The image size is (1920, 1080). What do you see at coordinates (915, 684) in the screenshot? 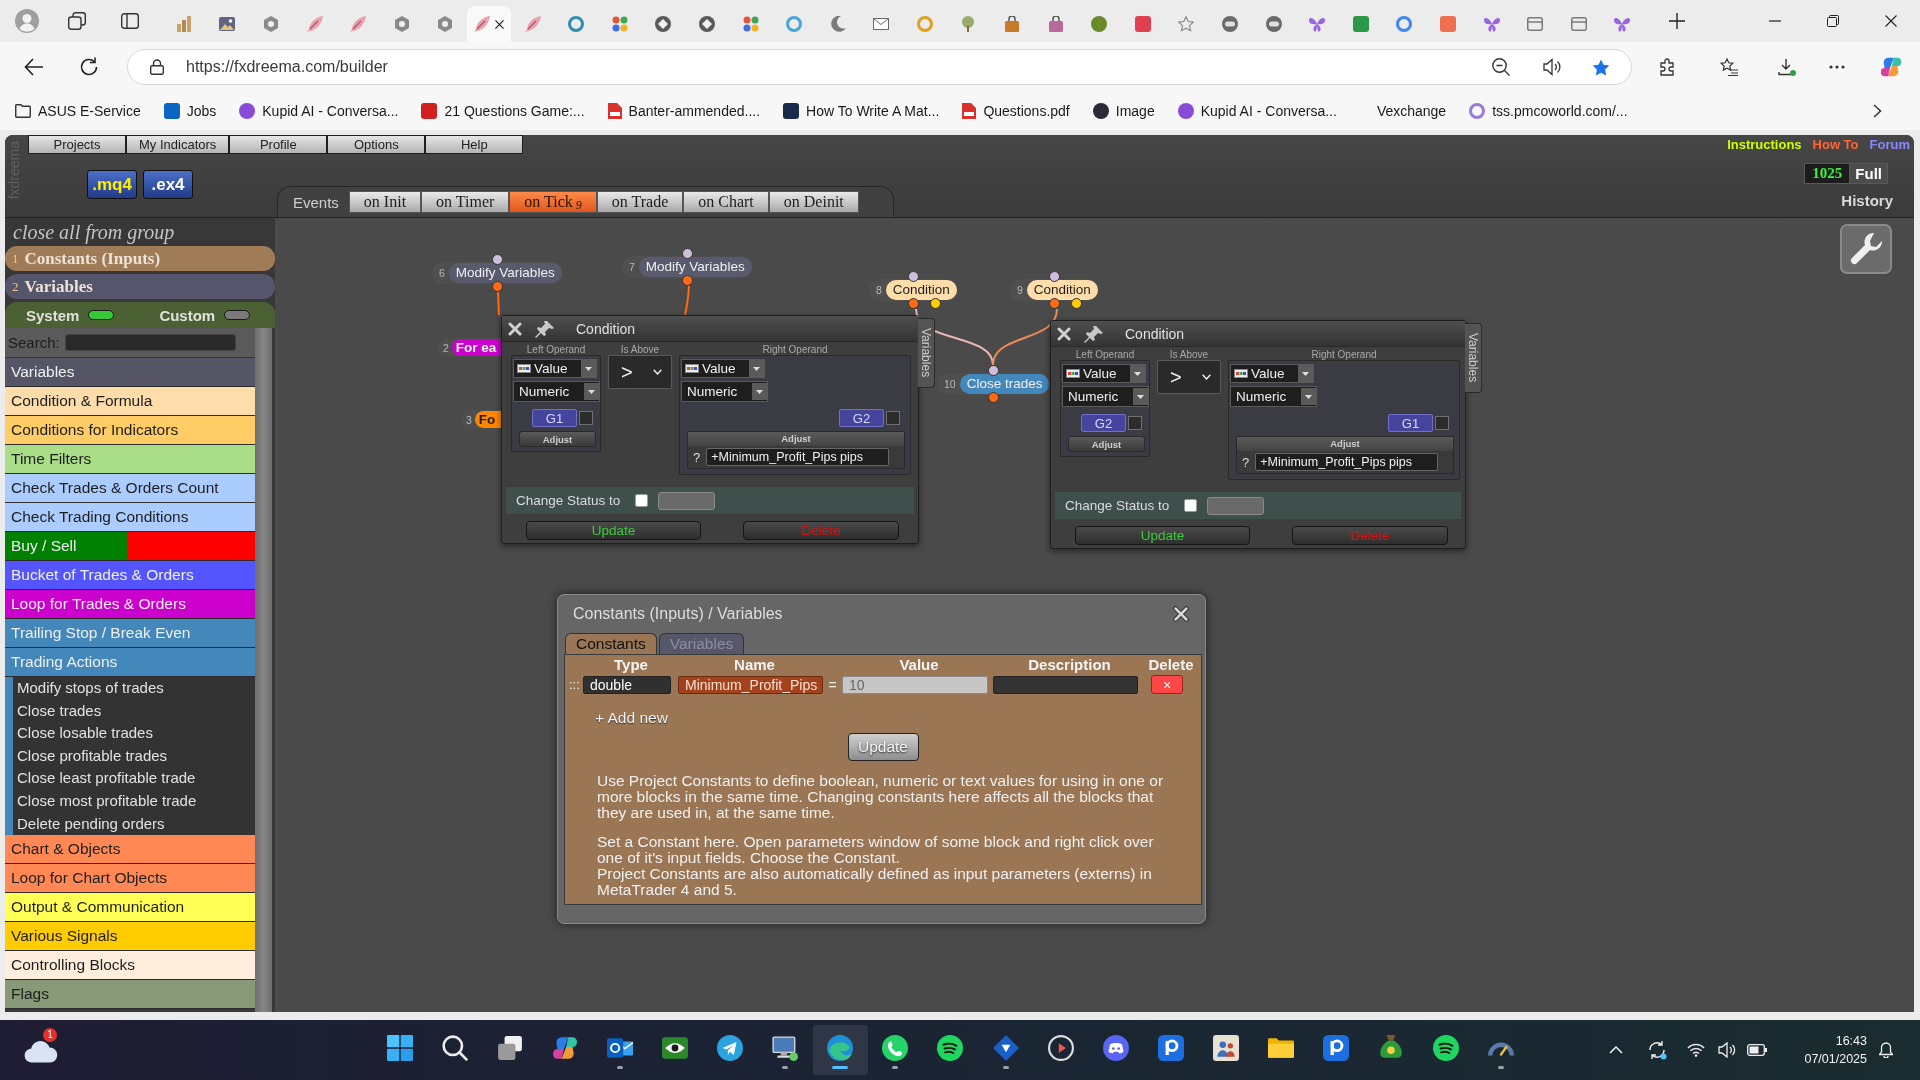
I see `value-field: 10` at bounding box center [915, 684].